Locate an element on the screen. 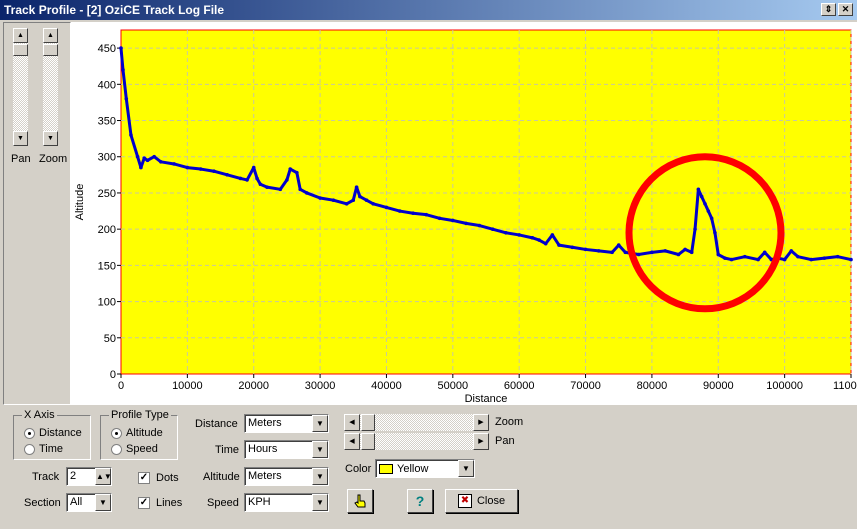 The image size is (857, 529). pan-scroll-up-arrow-icon: ▲ is located at coordinates (20, 35).